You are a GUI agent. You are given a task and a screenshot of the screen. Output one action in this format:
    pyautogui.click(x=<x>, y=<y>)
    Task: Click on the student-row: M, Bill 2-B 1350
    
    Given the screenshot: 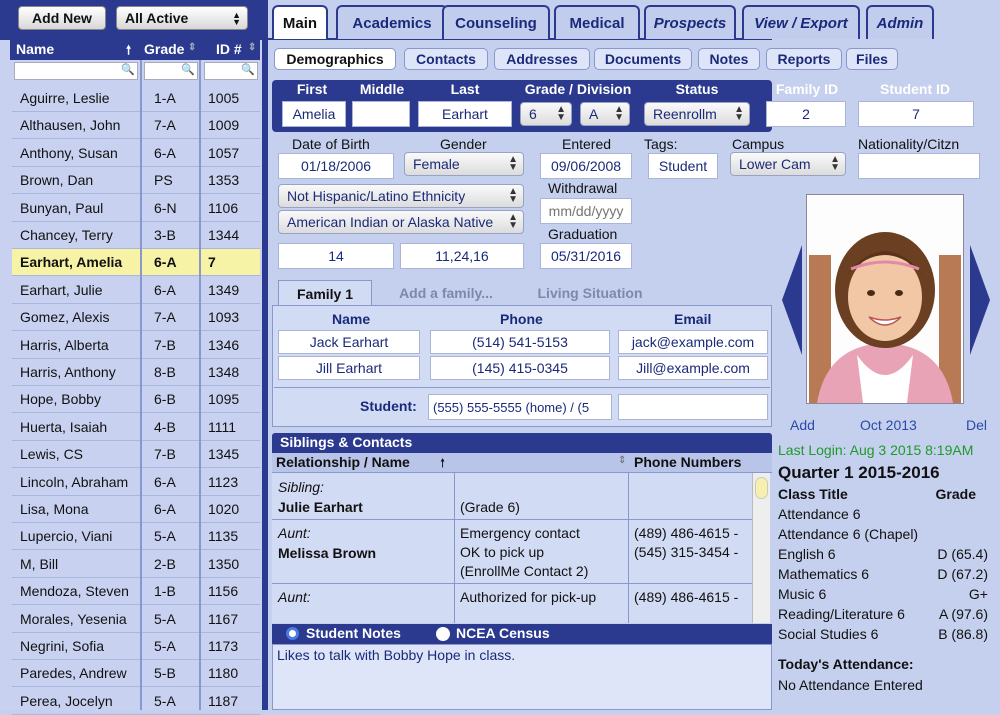 What is the action you would take?
    pyautogui.click(x=136, y=564)
    